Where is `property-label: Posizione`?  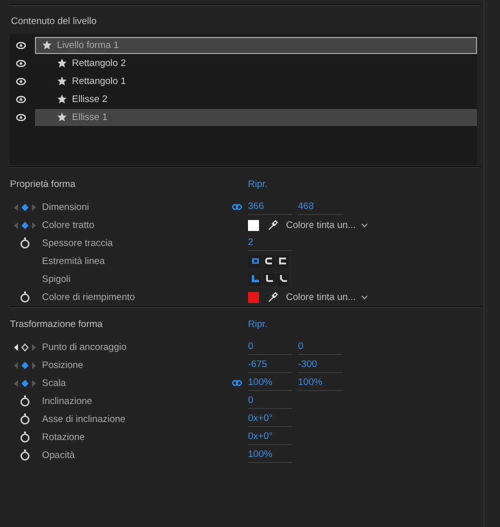
property-label: Posizione is located at coordinates (63, 365).